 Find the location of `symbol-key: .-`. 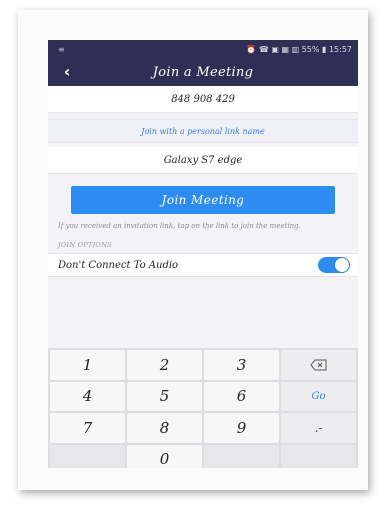

symbol-key: .- is located at coordinates (318, 428).